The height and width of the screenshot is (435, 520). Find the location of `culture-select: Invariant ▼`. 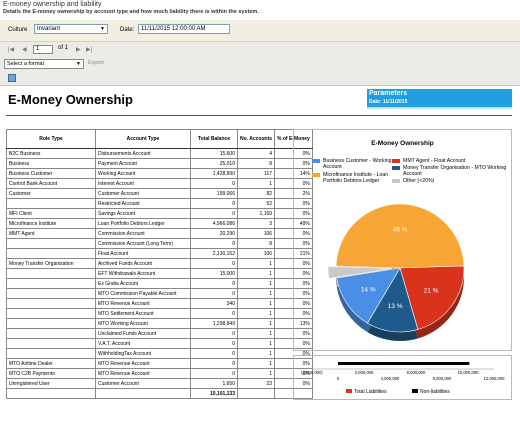

culture-select: Invariant ▼ is located at coordinates (71, 29).